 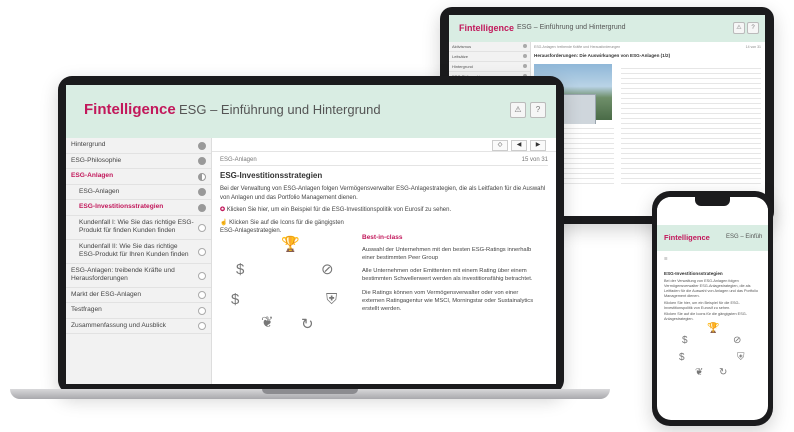 What do you see at coordinates (384, 165) in the screenshot?
I see `divider` at bounding box center [384, 165].